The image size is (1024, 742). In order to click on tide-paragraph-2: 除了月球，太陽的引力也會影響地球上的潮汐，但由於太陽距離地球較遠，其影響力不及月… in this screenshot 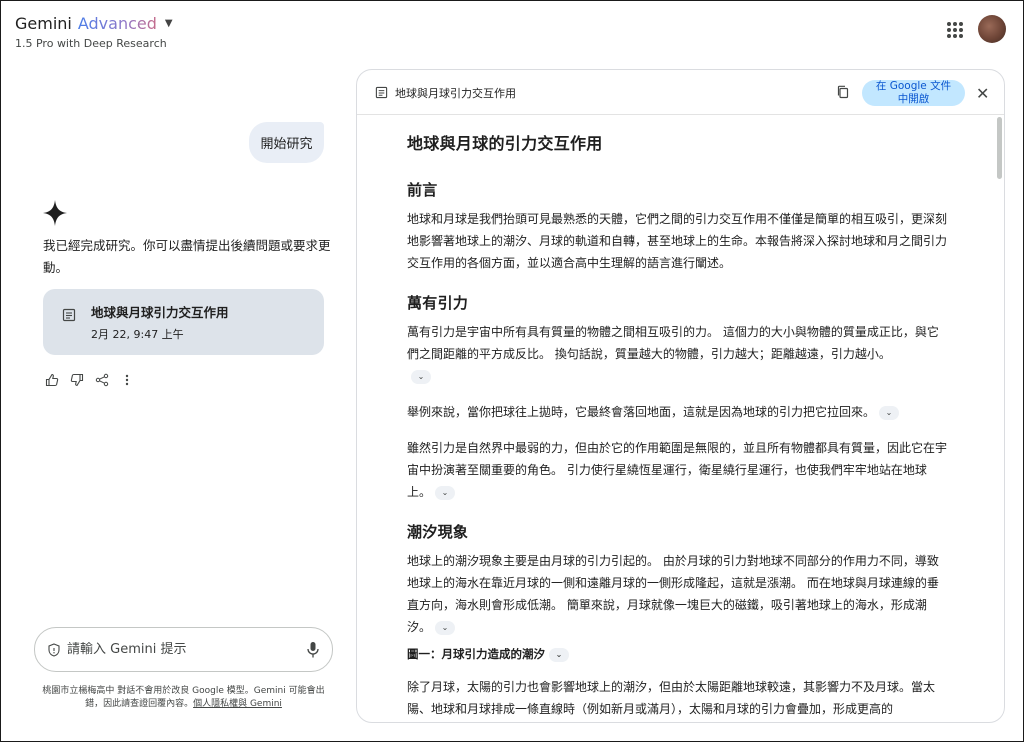, I will do `click(671, 698)`.